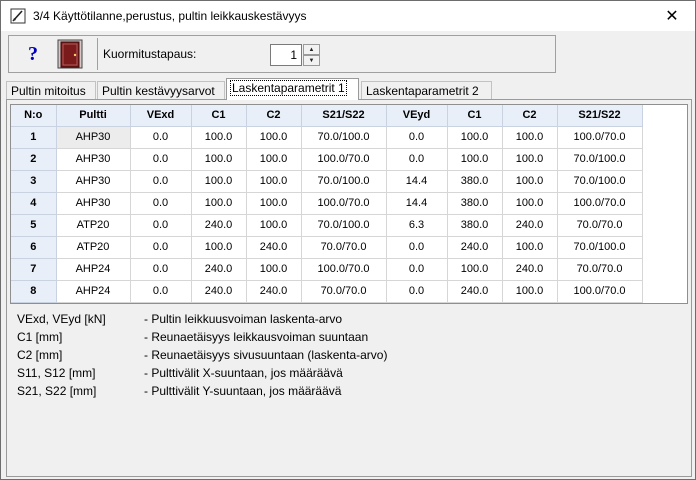 This screenshot has width=696, height=480. I want to click on close-button: ✕, so click(672, 16).